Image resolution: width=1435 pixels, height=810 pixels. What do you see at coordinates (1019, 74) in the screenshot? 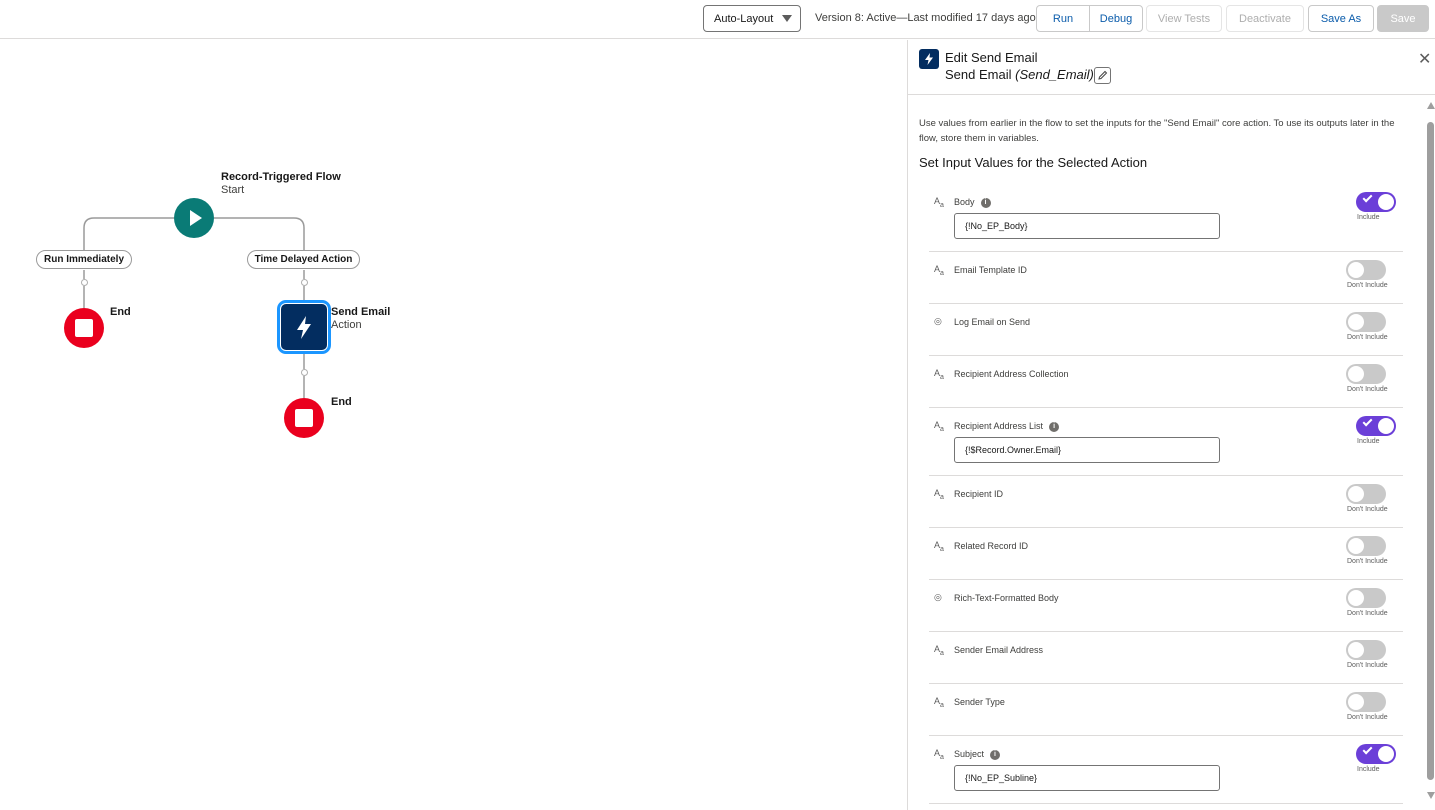
I see `panel-subtitle: Send Email (Send_Email)` at bounding box center [1019, 74].